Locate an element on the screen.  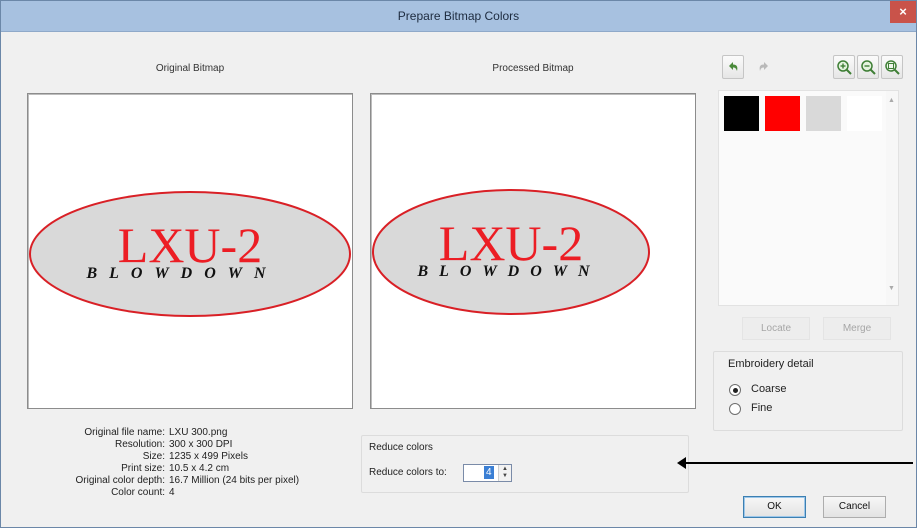
info-key: Size: is located at coordinates (153, 456).